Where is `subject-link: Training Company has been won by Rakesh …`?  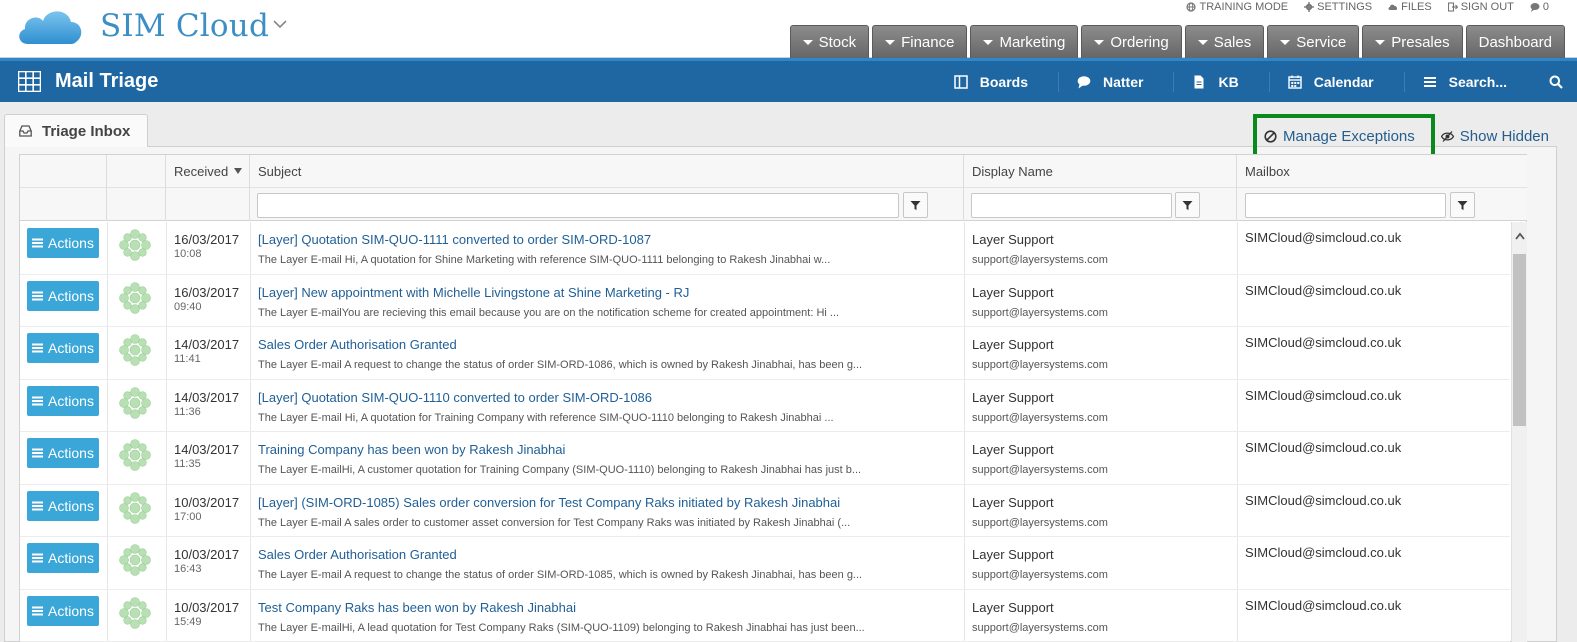
subject-link: Training Company has been won by Rakesh … is located at coordinates (411, 449).